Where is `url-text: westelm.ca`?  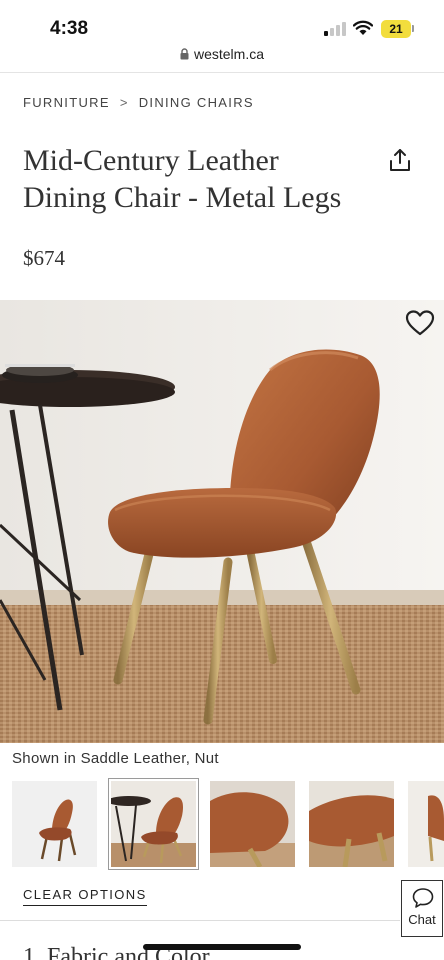 url-text: westelm.ca is located at coordinates (229, 54).